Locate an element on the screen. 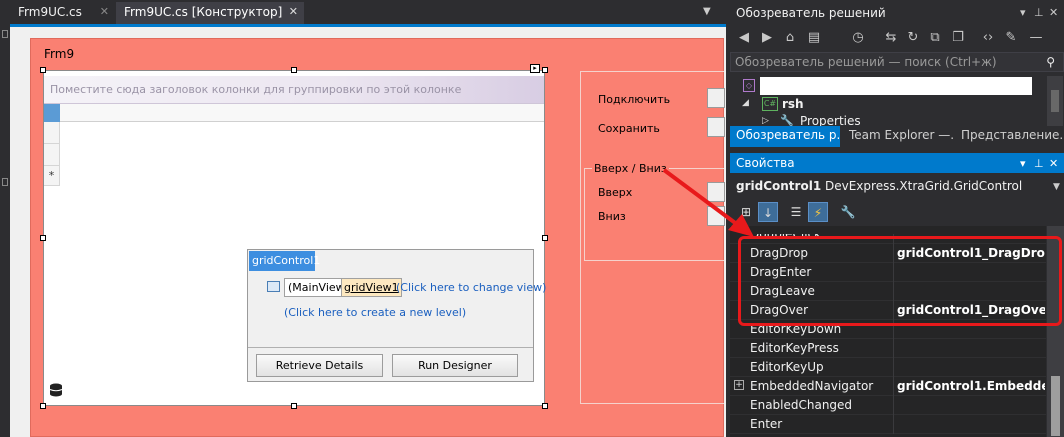  pending-changes-icon: ◷ is located at coordinates (858, 38).